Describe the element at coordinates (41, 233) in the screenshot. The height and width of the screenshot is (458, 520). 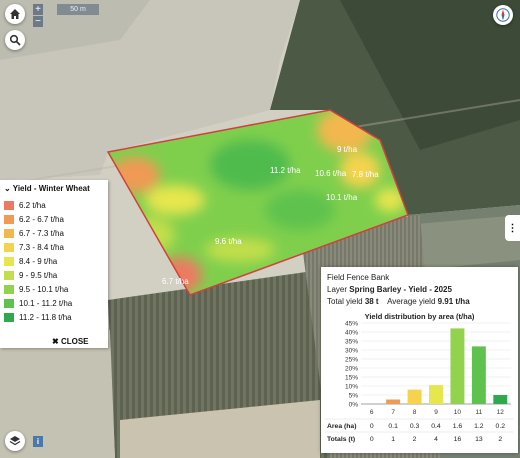
I see `legend-label: 6.7 - 7.3 t/ha` at that location.